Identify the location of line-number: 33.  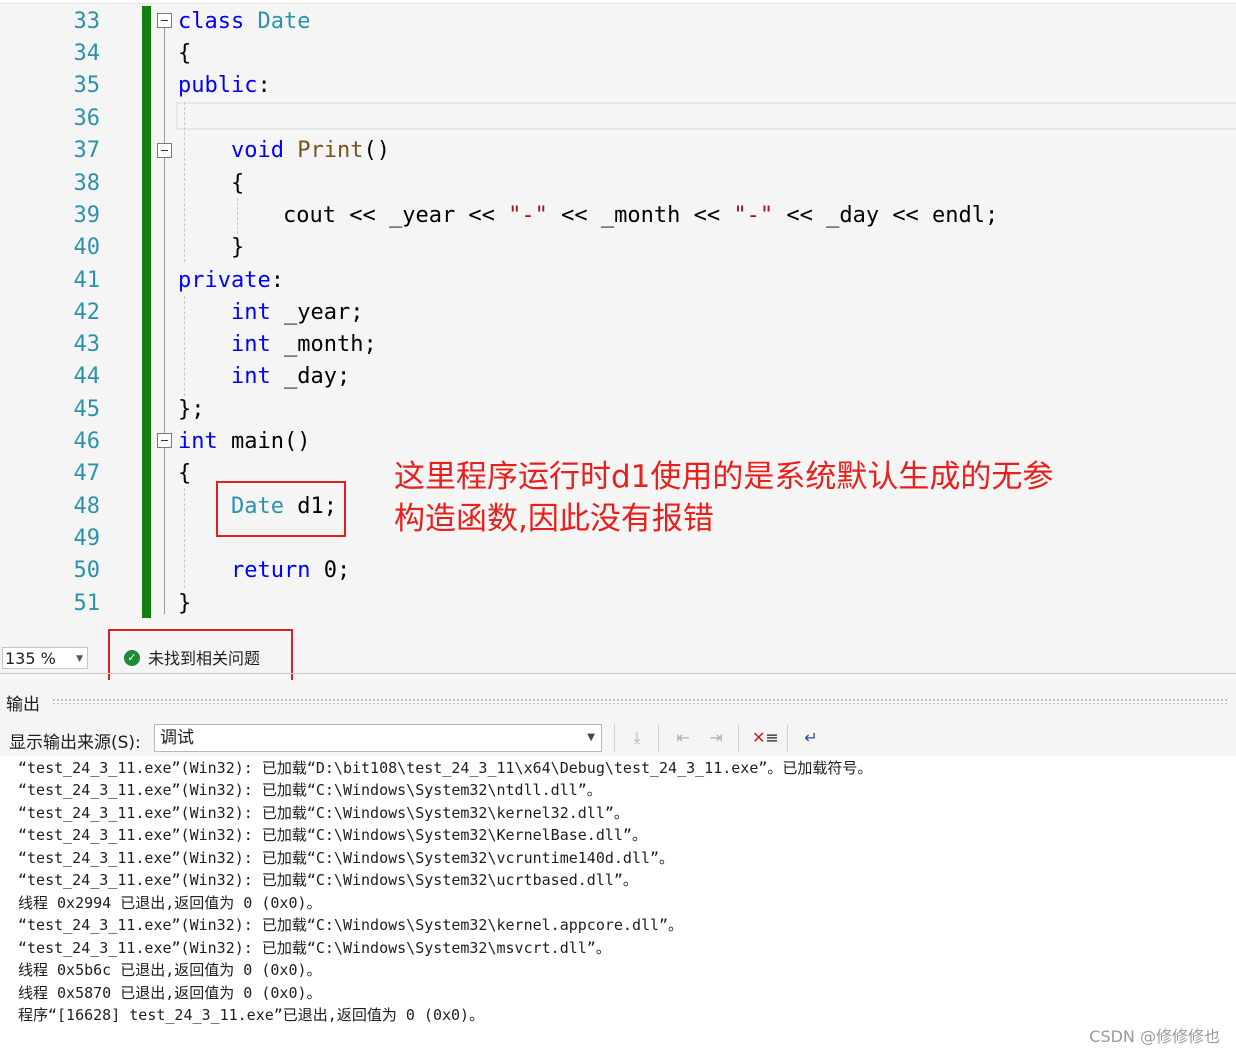
(87, 21).